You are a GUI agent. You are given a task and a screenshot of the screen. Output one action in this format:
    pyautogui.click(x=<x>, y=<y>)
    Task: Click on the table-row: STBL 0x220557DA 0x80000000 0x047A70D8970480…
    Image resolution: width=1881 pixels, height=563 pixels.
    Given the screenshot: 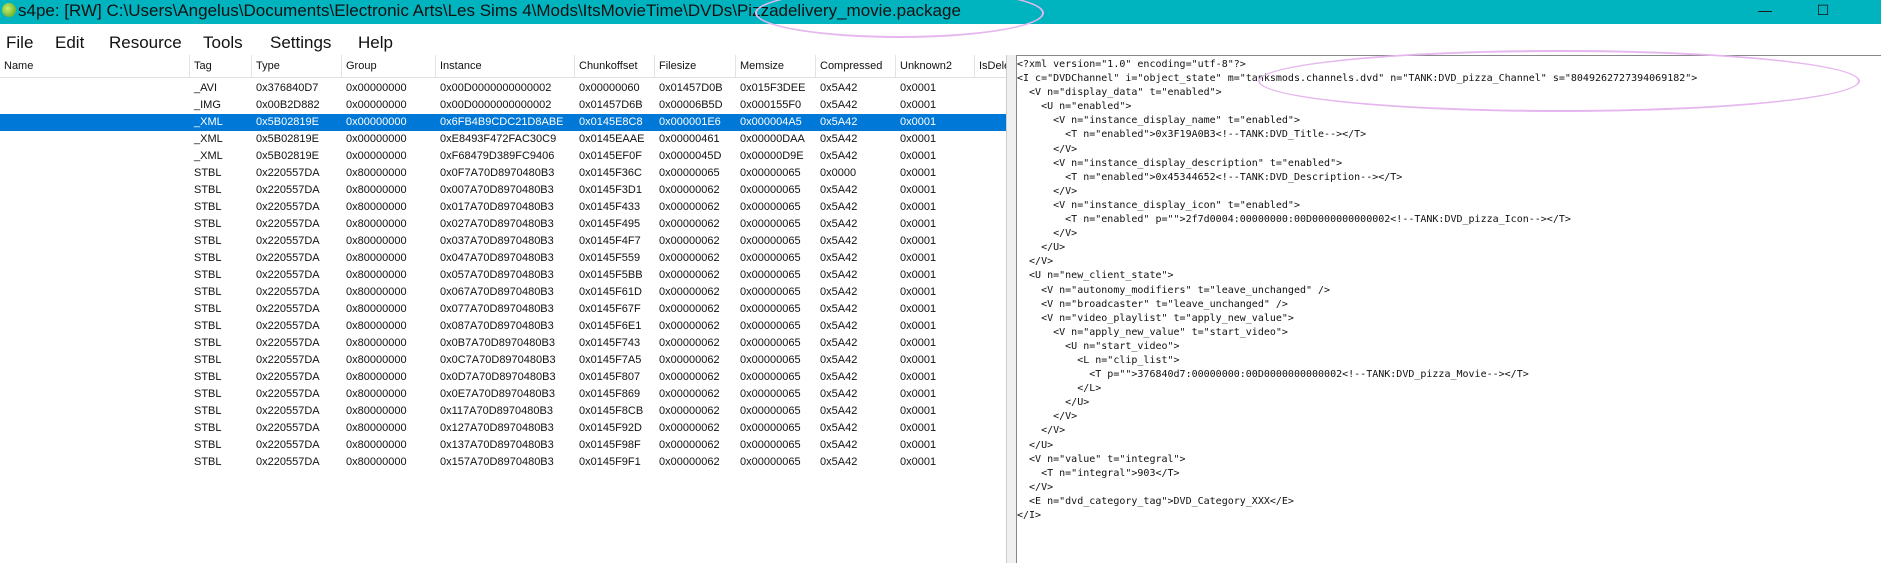 What is the action you would take?
    pyautogui.click(x=503, y=258)
    